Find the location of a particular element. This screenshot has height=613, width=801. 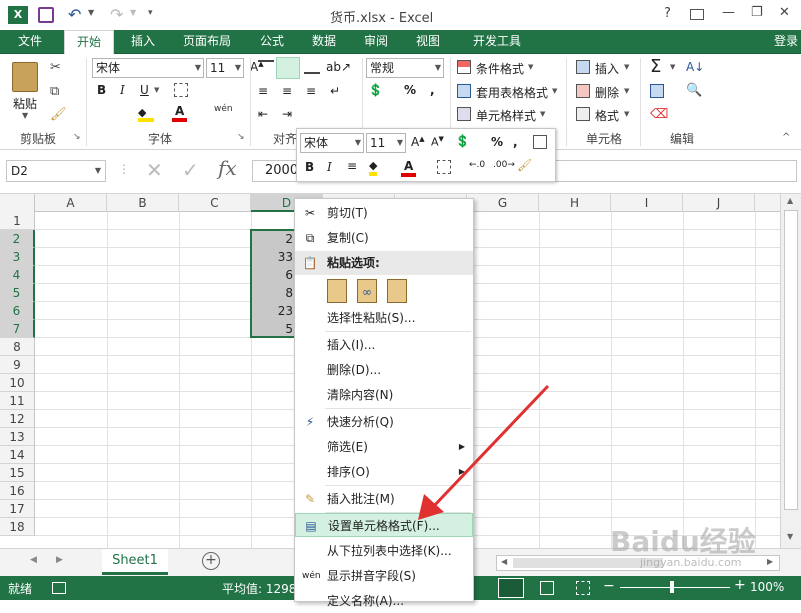

paste-option-paste-icon is located at coordinates (337, 291).